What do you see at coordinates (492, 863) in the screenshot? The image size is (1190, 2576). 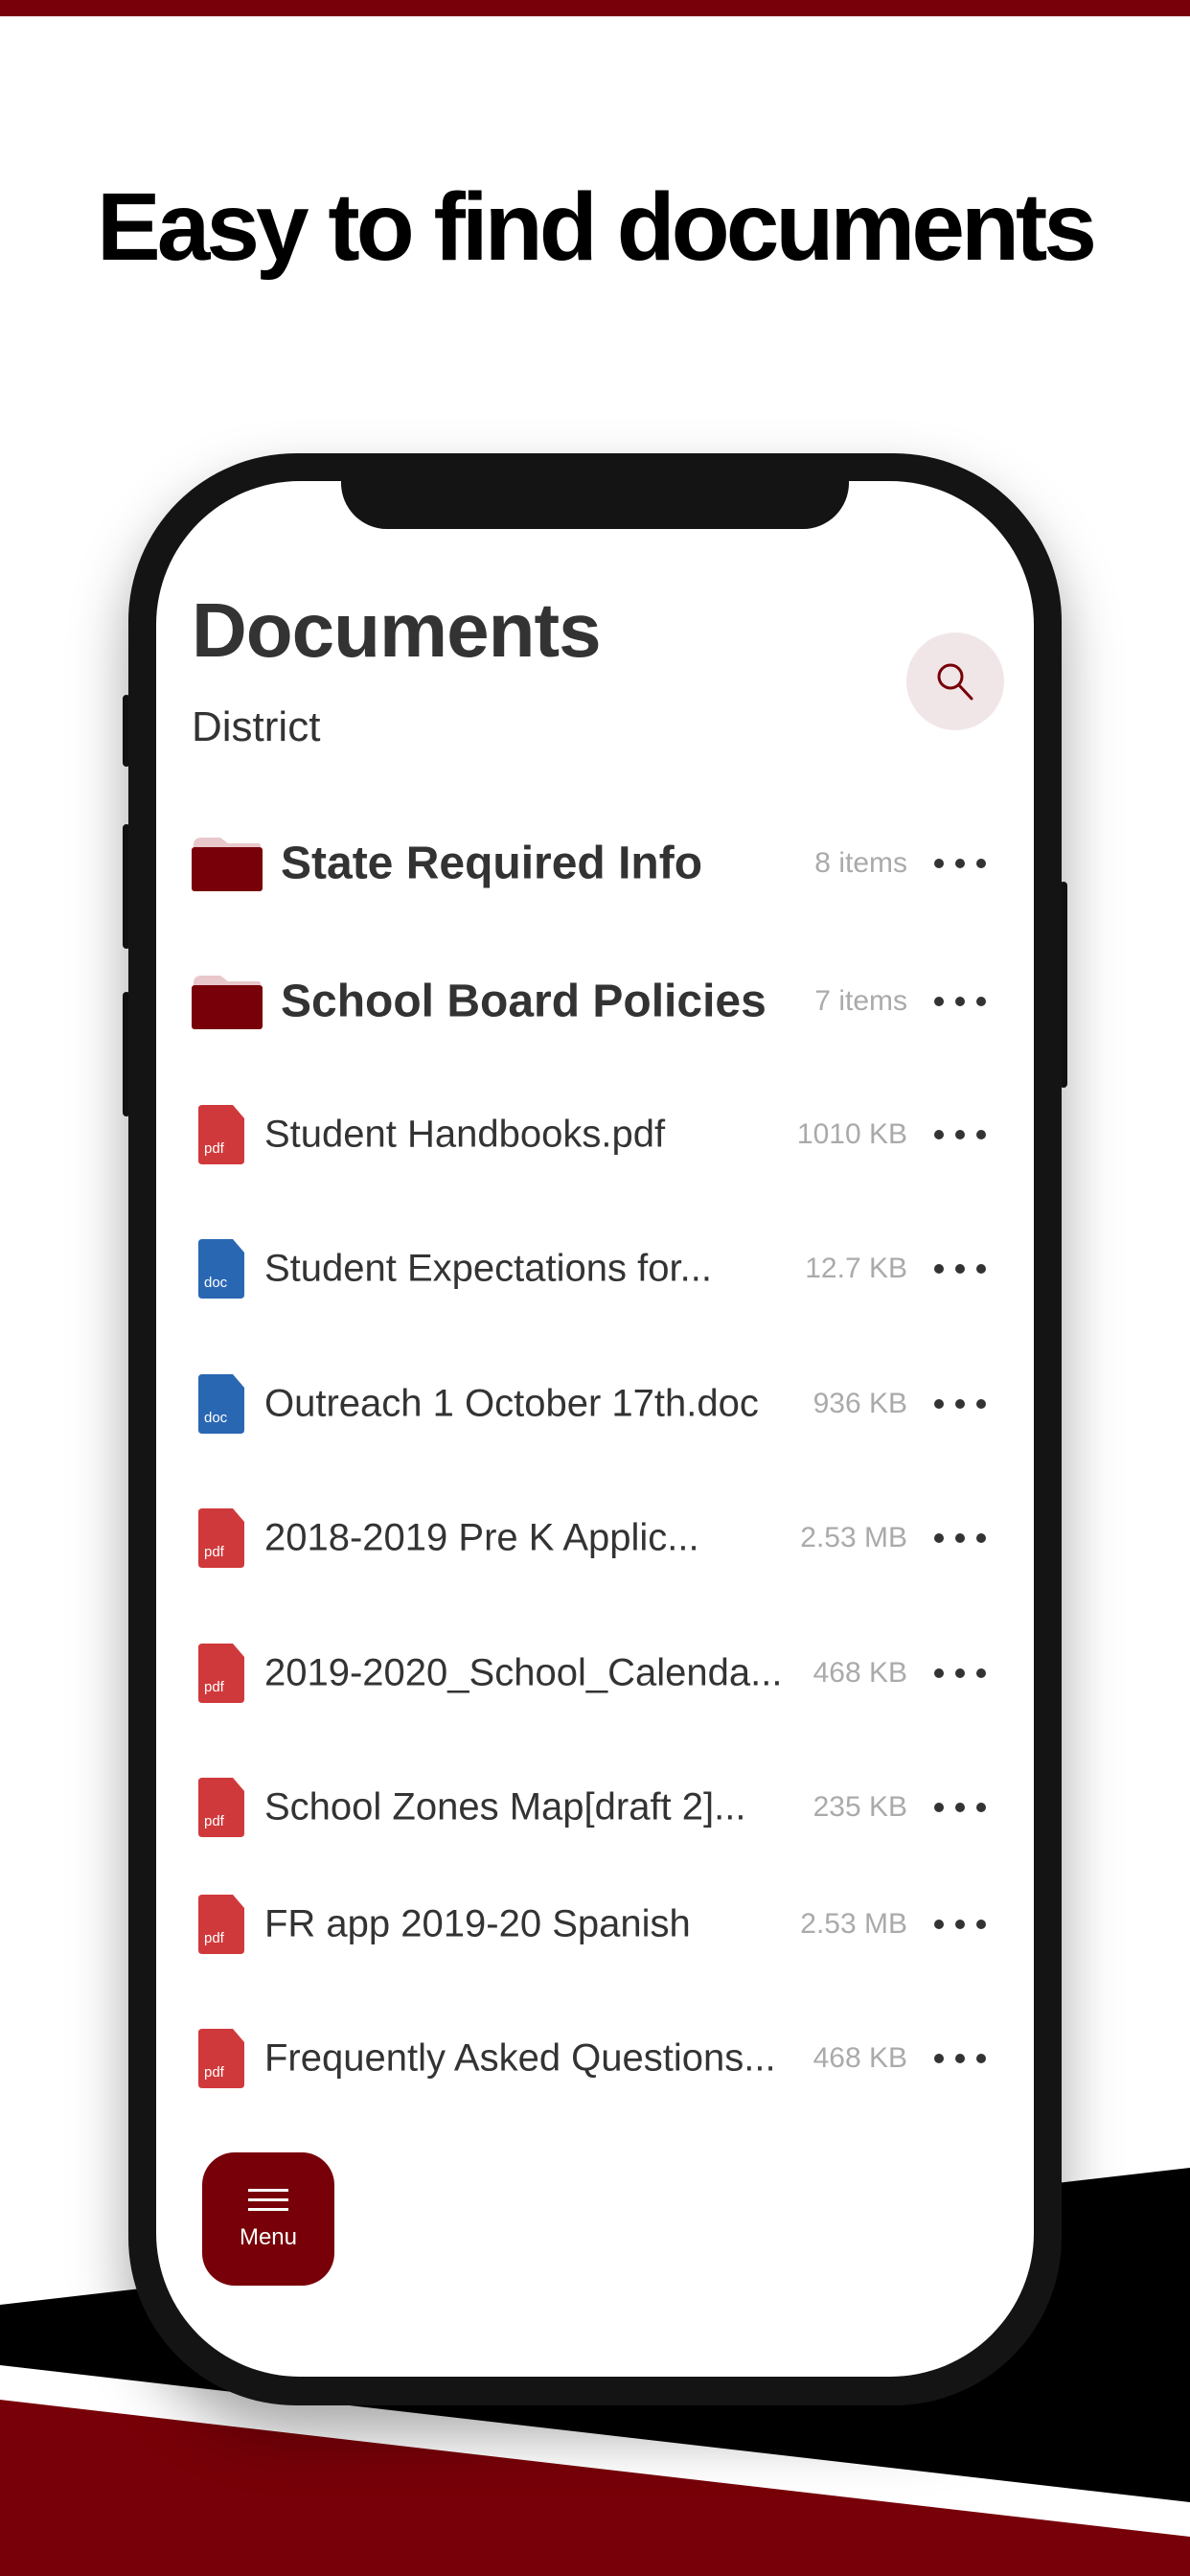 I see `folder-name: State Required Info` at bounding box center [492, 863].